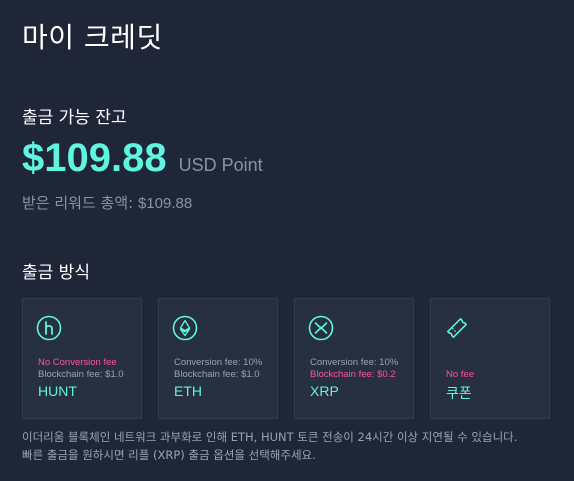 The width and height of the screenshot is (574, 481). I want to click on method-card-coupon: No fee 쿠폰, so click(490, 358).